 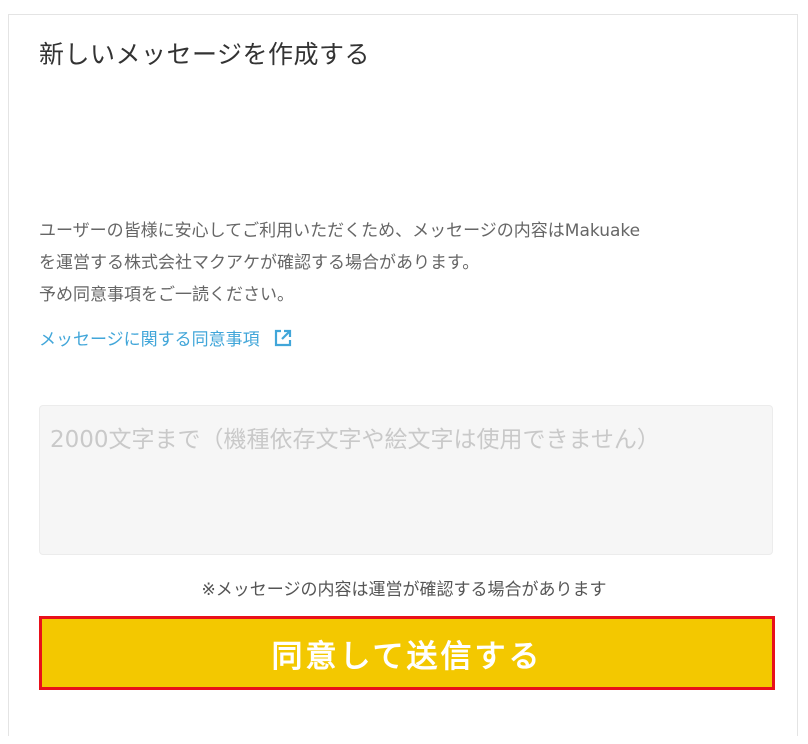 I want to click on review-note: ※メッセージの内容は運営が確認する場合があります, so click(x=404, y=590).